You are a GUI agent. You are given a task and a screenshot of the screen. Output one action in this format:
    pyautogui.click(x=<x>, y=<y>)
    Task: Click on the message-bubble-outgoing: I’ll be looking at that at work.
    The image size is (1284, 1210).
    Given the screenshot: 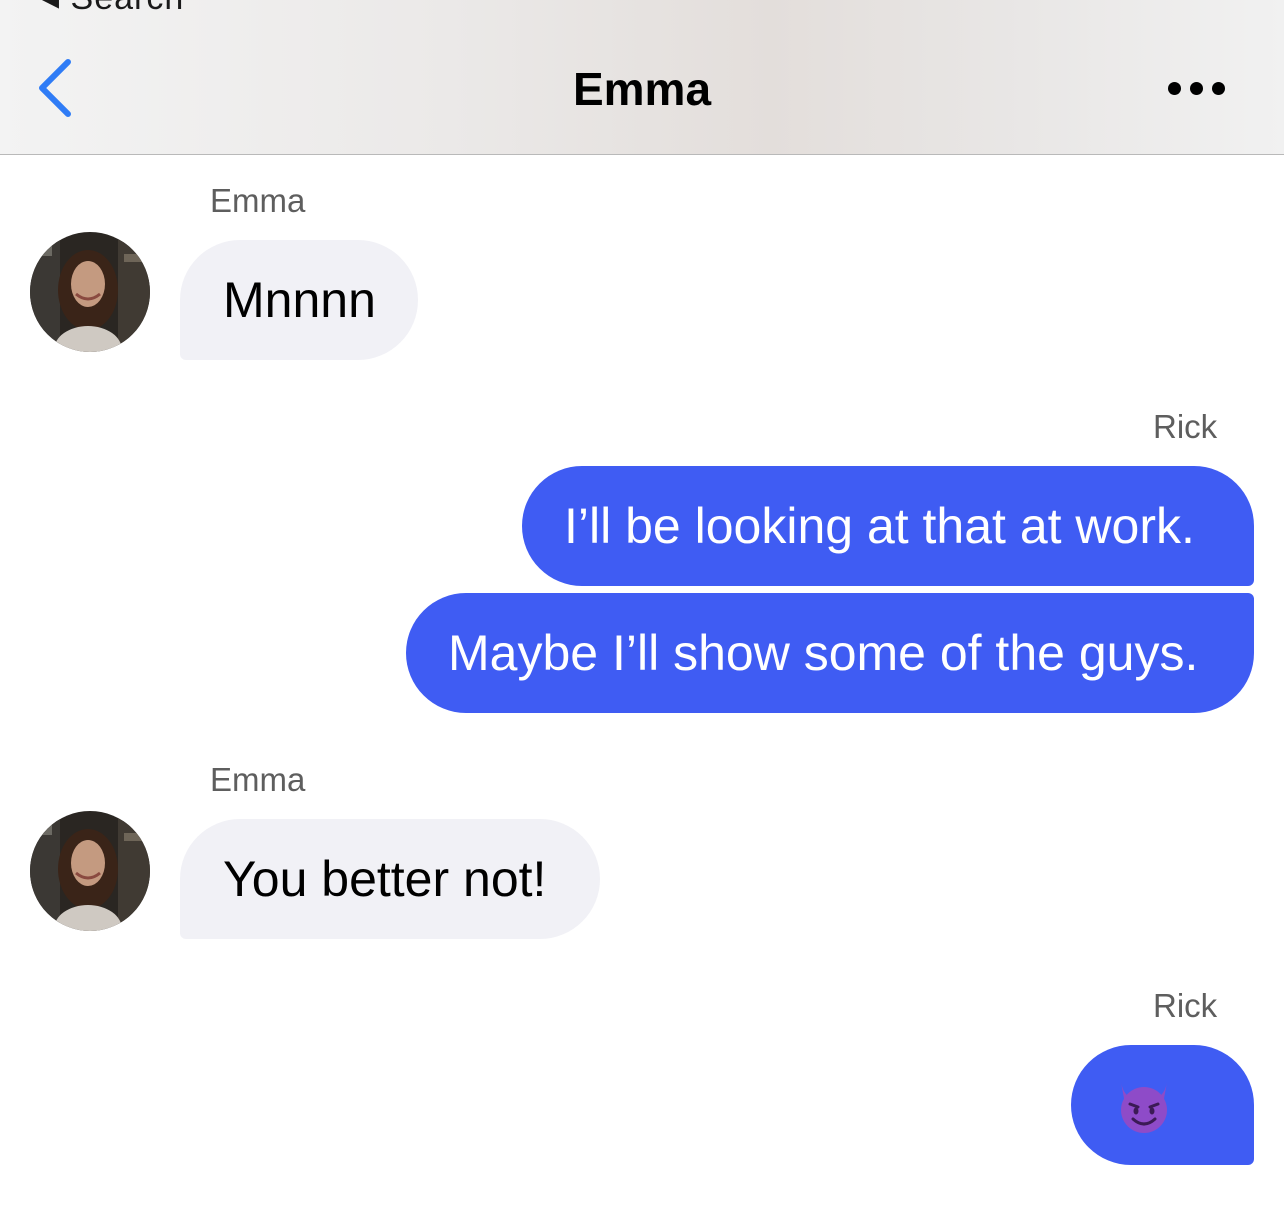 What is the action you would take?
    pyautogui.click(x=888, y=526)
    